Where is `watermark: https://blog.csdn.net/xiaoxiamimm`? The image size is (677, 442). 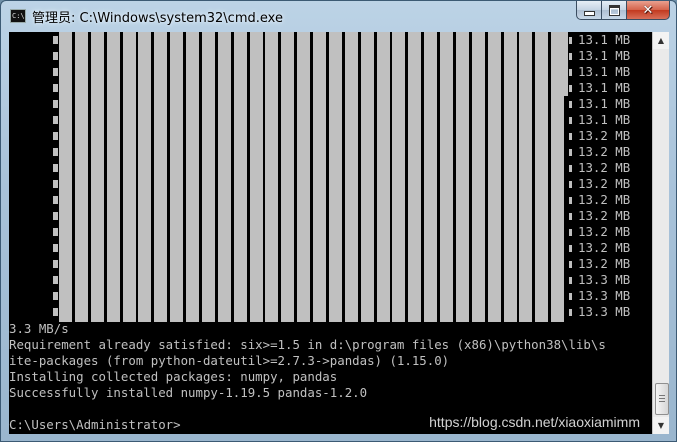
watermark: https://blog.csdn.net/xiaoxiamimm is located at coordinates (534, 422).